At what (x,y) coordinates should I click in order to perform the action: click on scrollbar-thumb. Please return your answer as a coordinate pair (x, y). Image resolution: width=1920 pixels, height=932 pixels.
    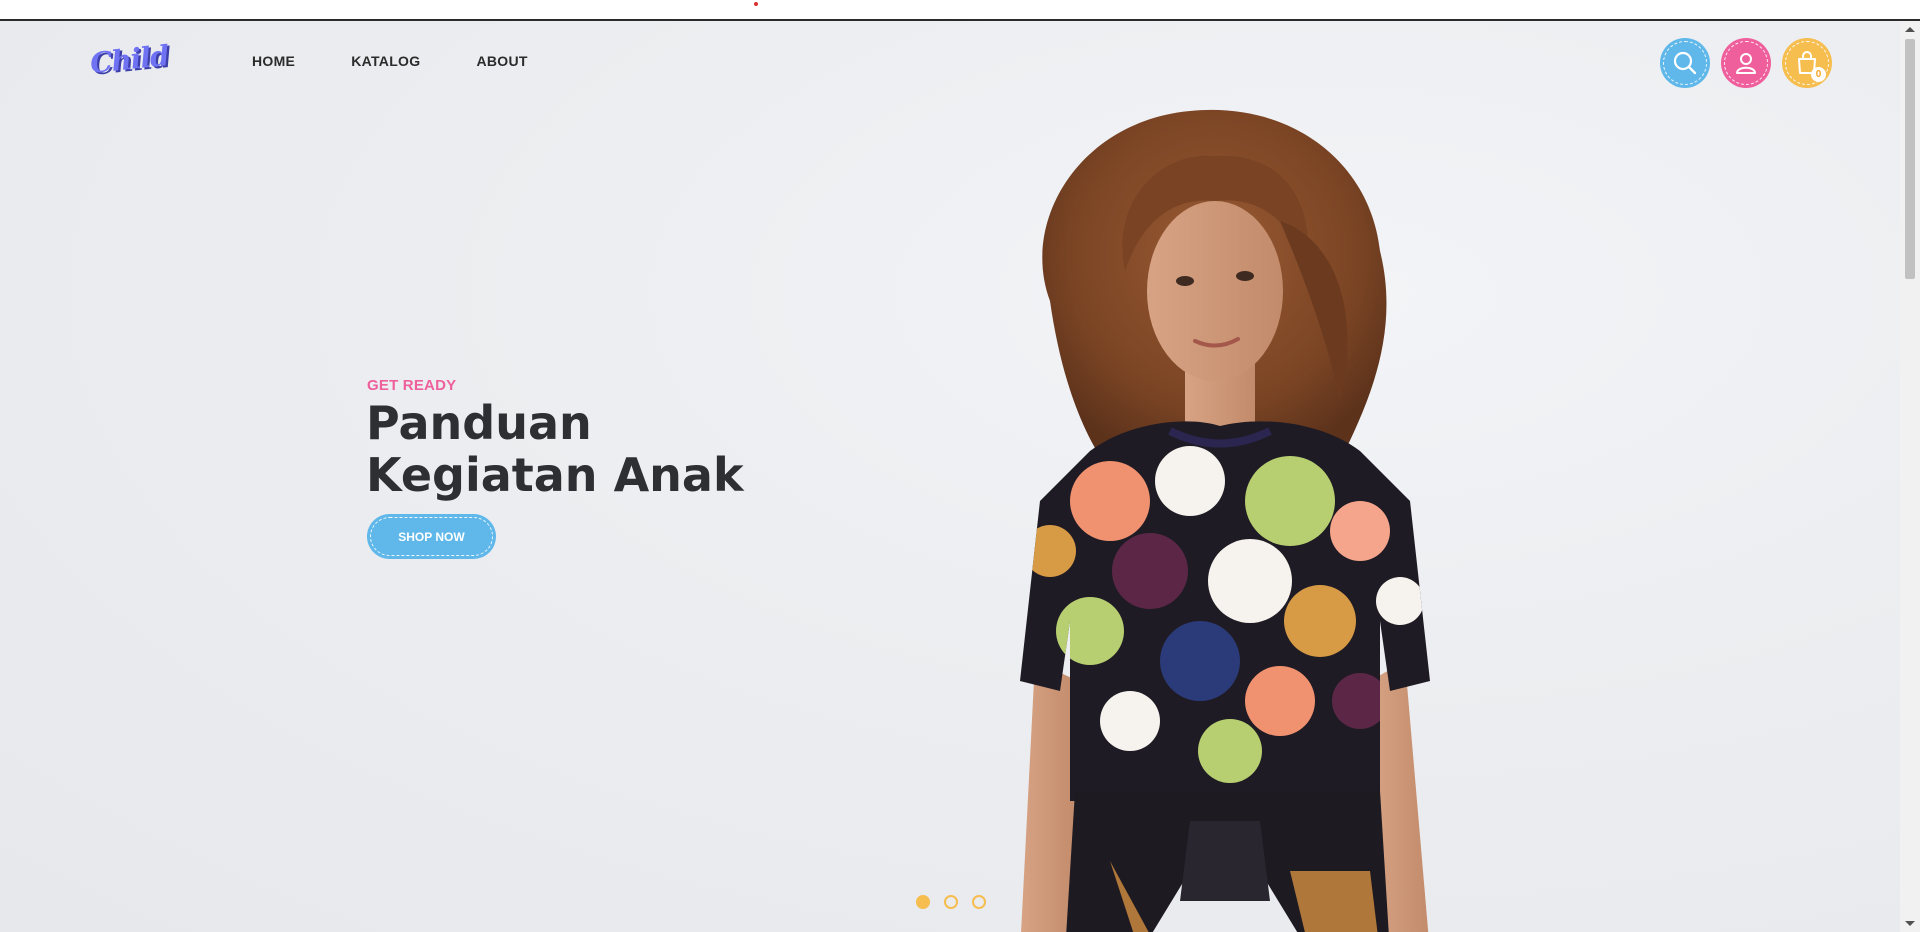
    Looking at the image, I should click on (1910, 159).